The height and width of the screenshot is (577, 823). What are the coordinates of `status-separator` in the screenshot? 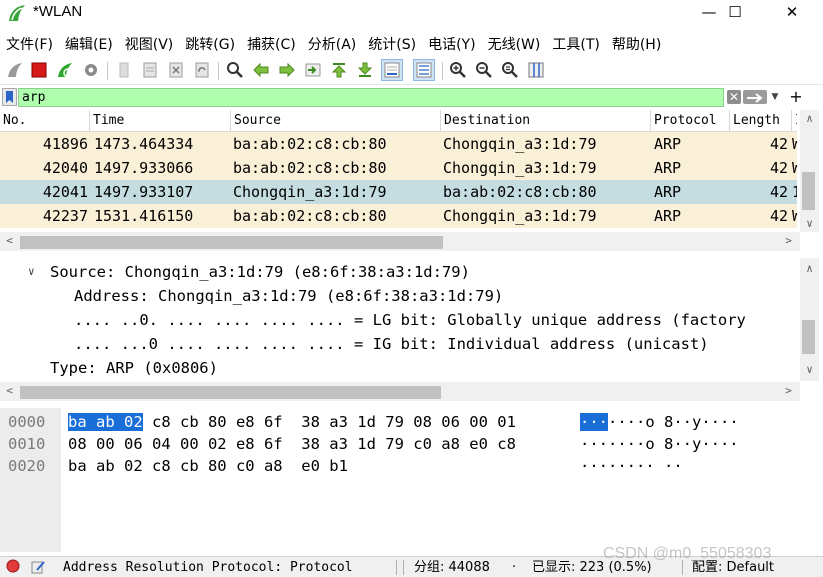 It's located at (403, 567).